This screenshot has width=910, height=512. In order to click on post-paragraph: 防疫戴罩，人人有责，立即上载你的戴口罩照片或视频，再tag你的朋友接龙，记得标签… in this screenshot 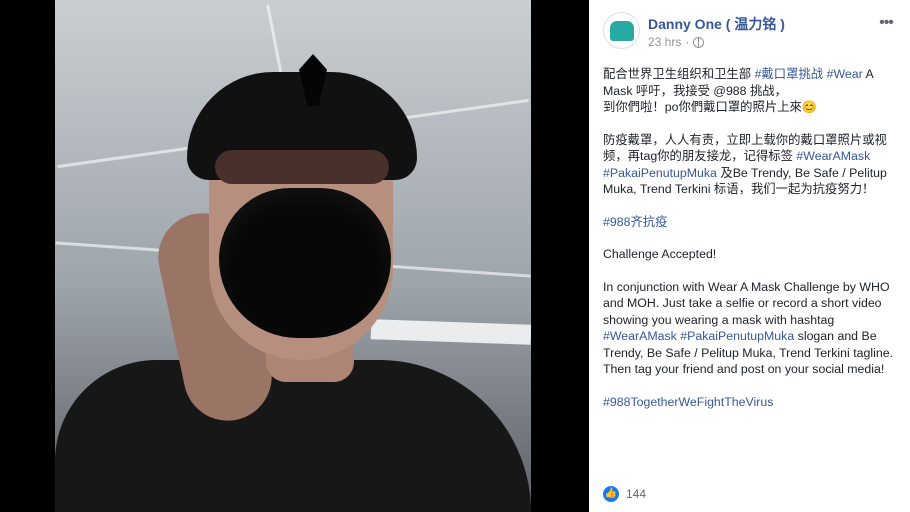, I will do `click(749, 165)`.